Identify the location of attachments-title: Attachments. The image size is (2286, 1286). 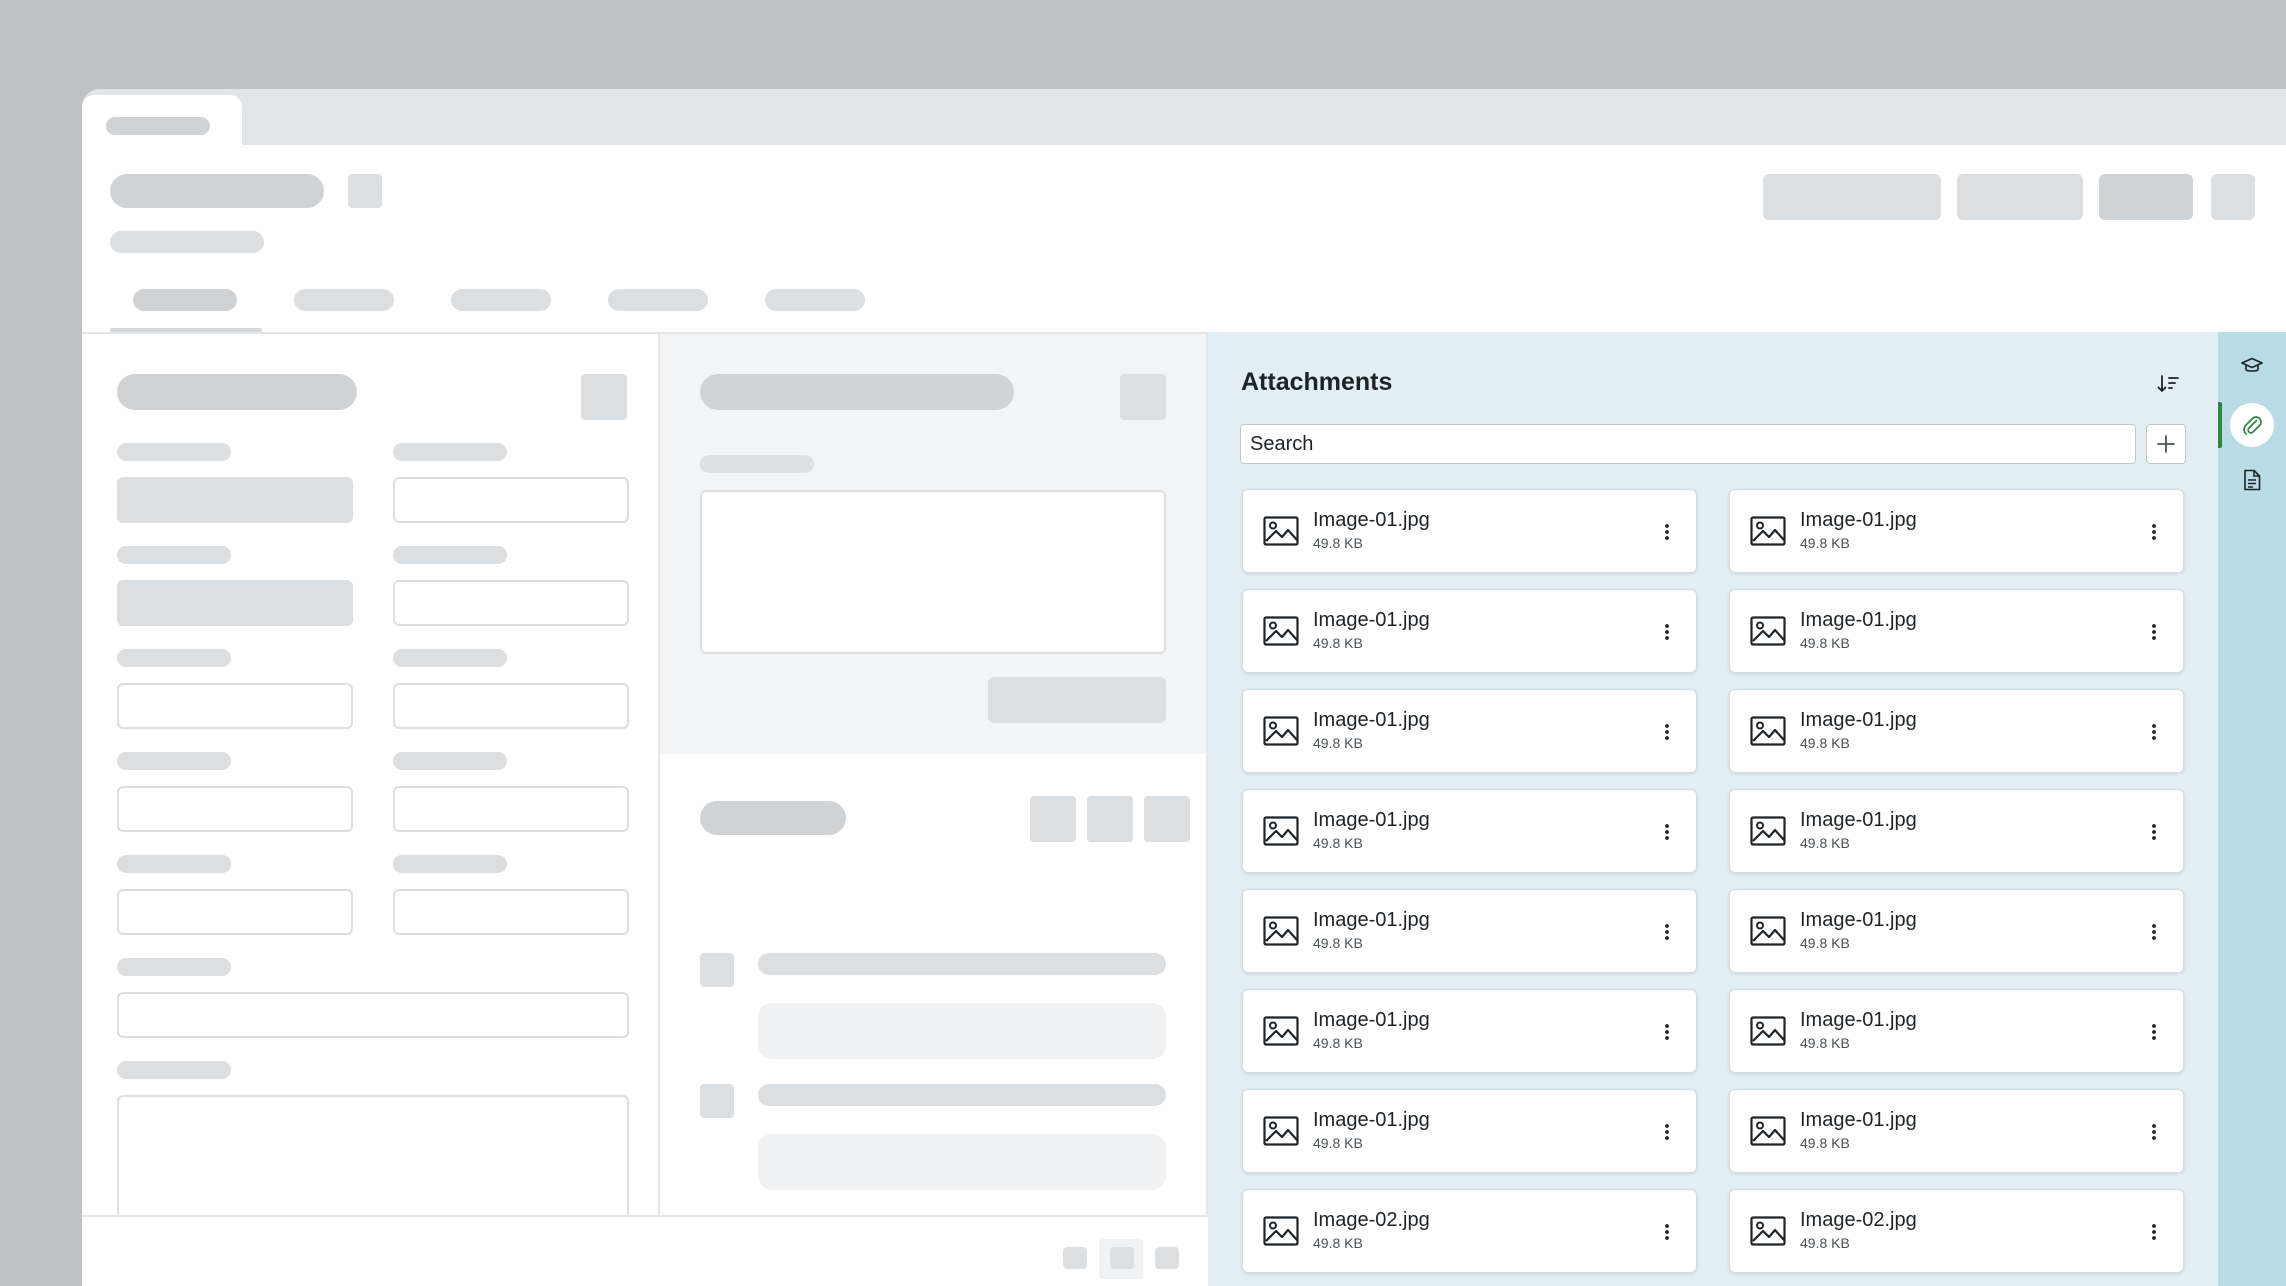
(1317, 382).